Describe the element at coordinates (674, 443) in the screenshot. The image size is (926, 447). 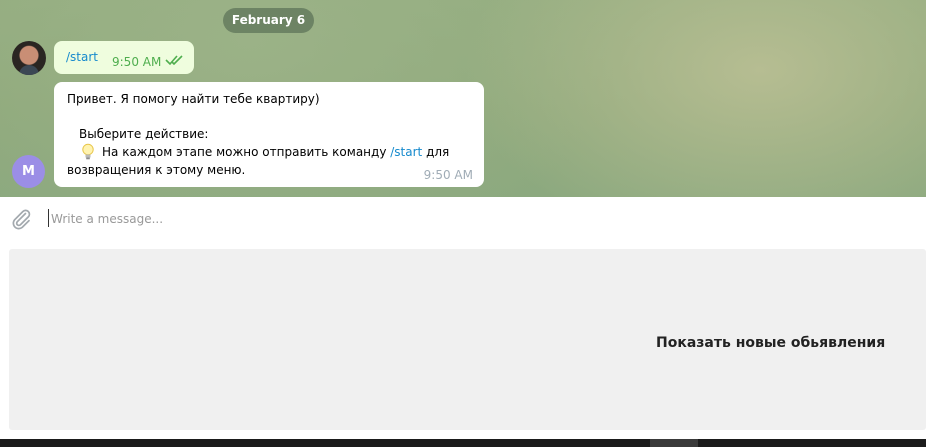
I see `scrollbar-thumb` at that location.